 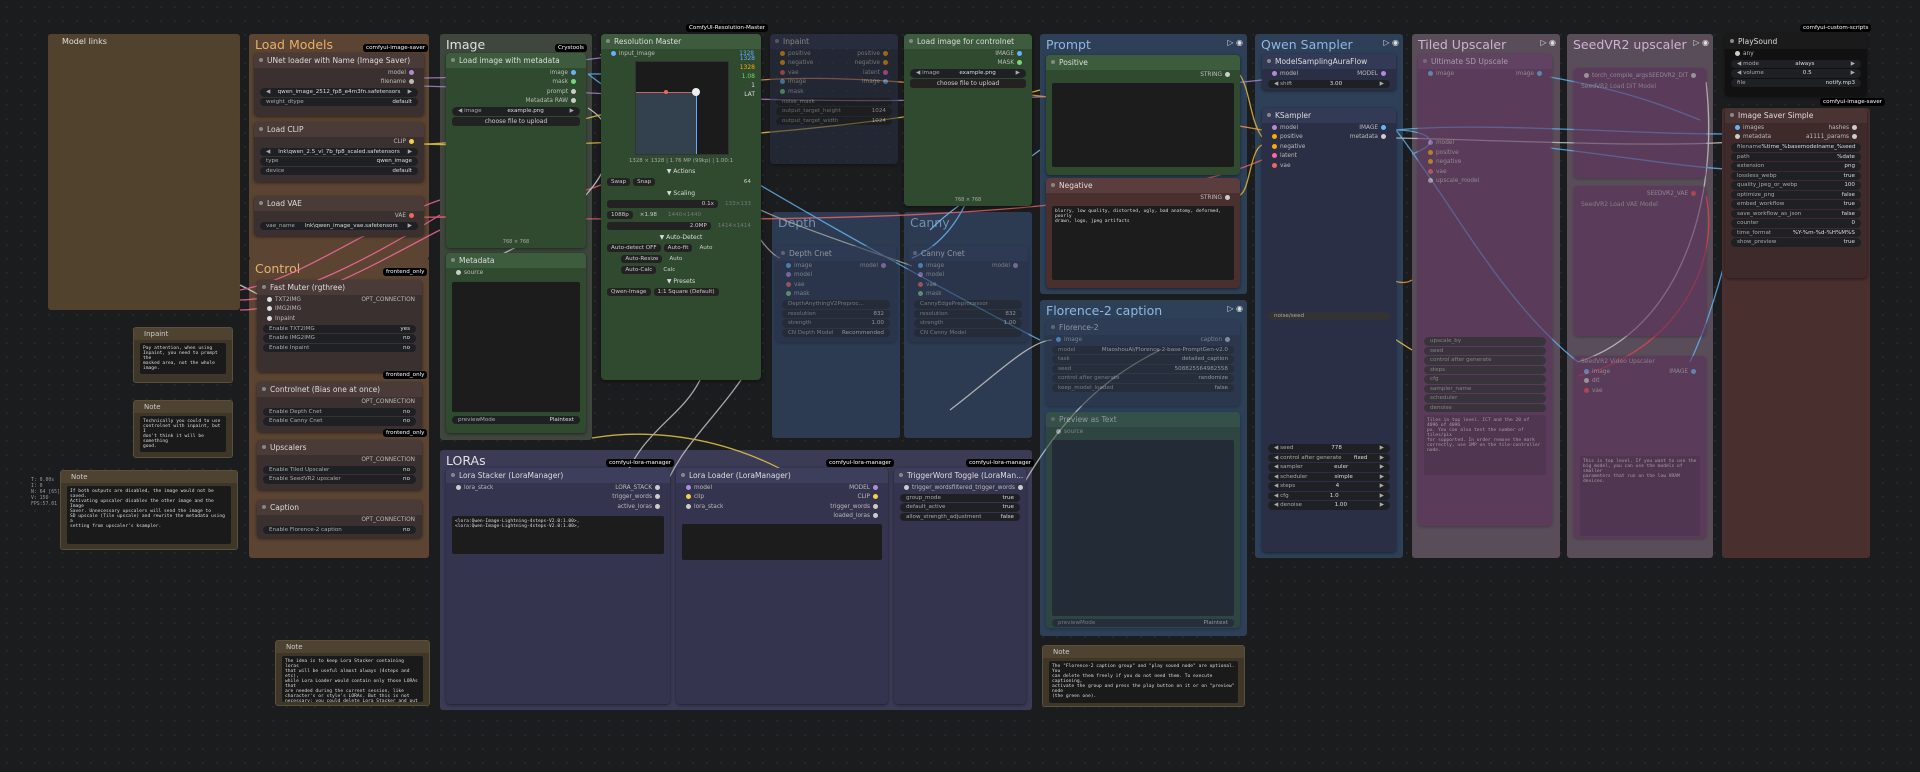 I want to click on control-after-generate-combo: ◀ control after generate fixed ▶, so click(x=1329, y=457).